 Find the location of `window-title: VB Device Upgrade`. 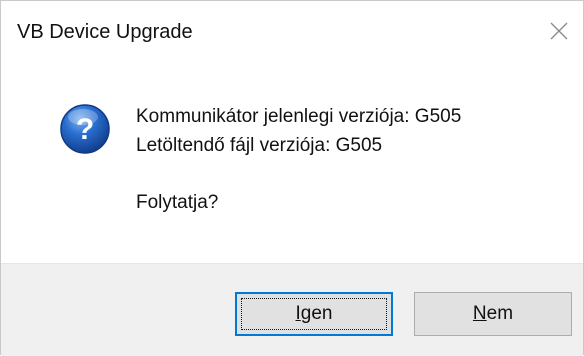

window-title: VB Device Upgrade is located at coordinates (105, 32).